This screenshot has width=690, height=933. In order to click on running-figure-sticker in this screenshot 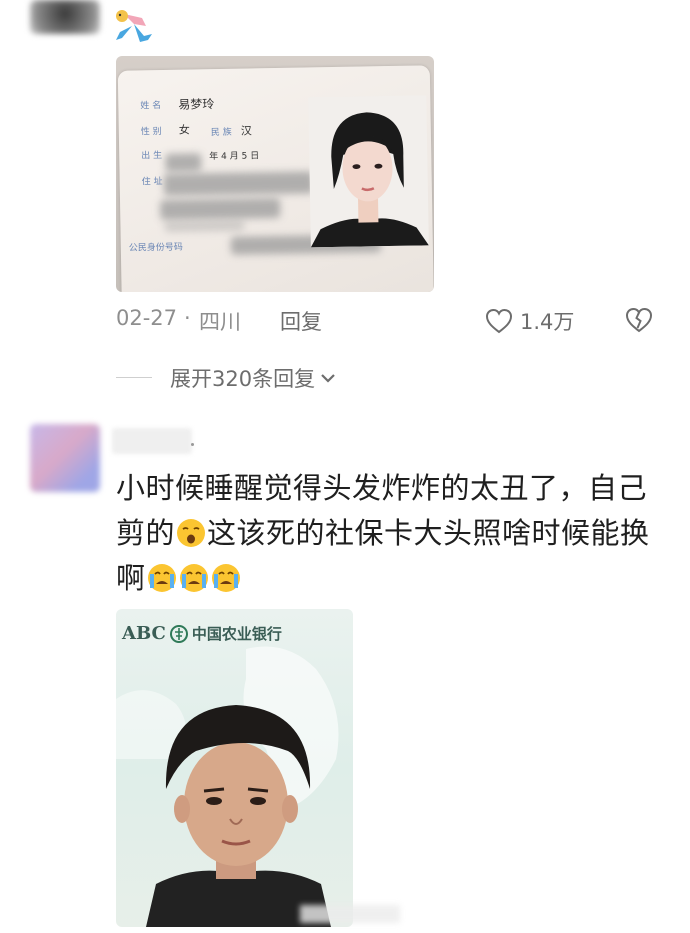, I will do `click(134, 26)`.